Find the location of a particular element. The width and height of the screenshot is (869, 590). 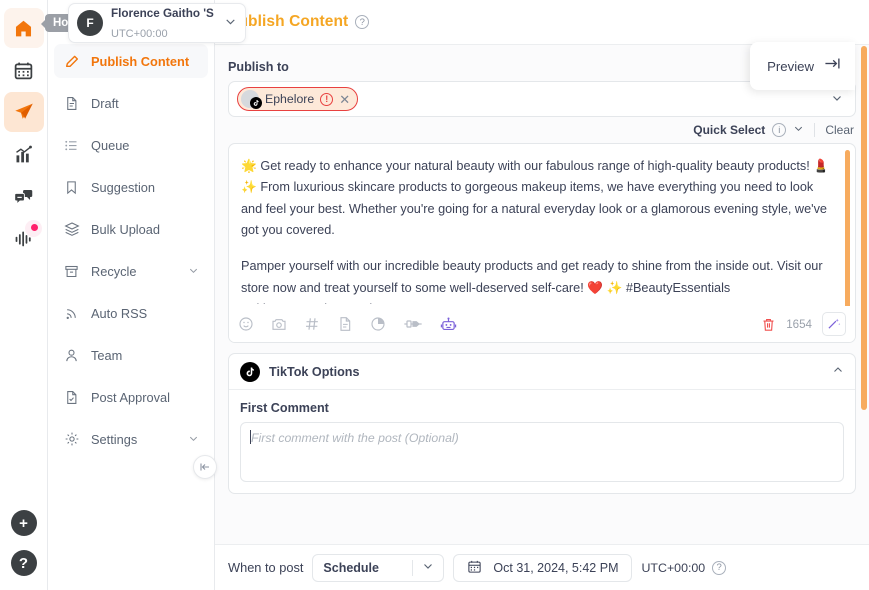

bookmark-icon is located at coordinates (71, 187).